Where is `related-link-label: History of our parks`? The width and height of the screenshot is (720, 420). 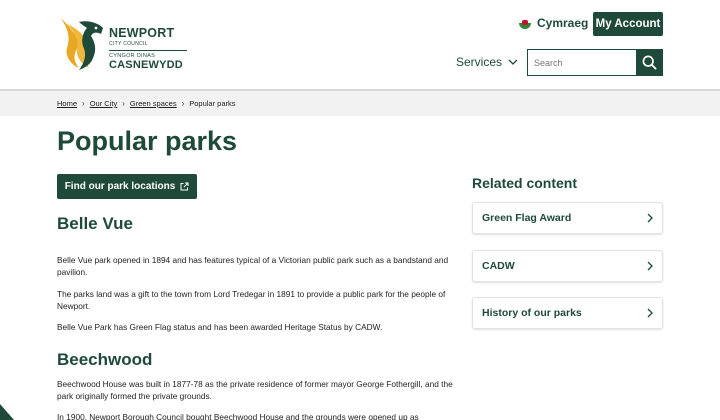 related-link-label: History of our parks is located at coordinates (532, 313).